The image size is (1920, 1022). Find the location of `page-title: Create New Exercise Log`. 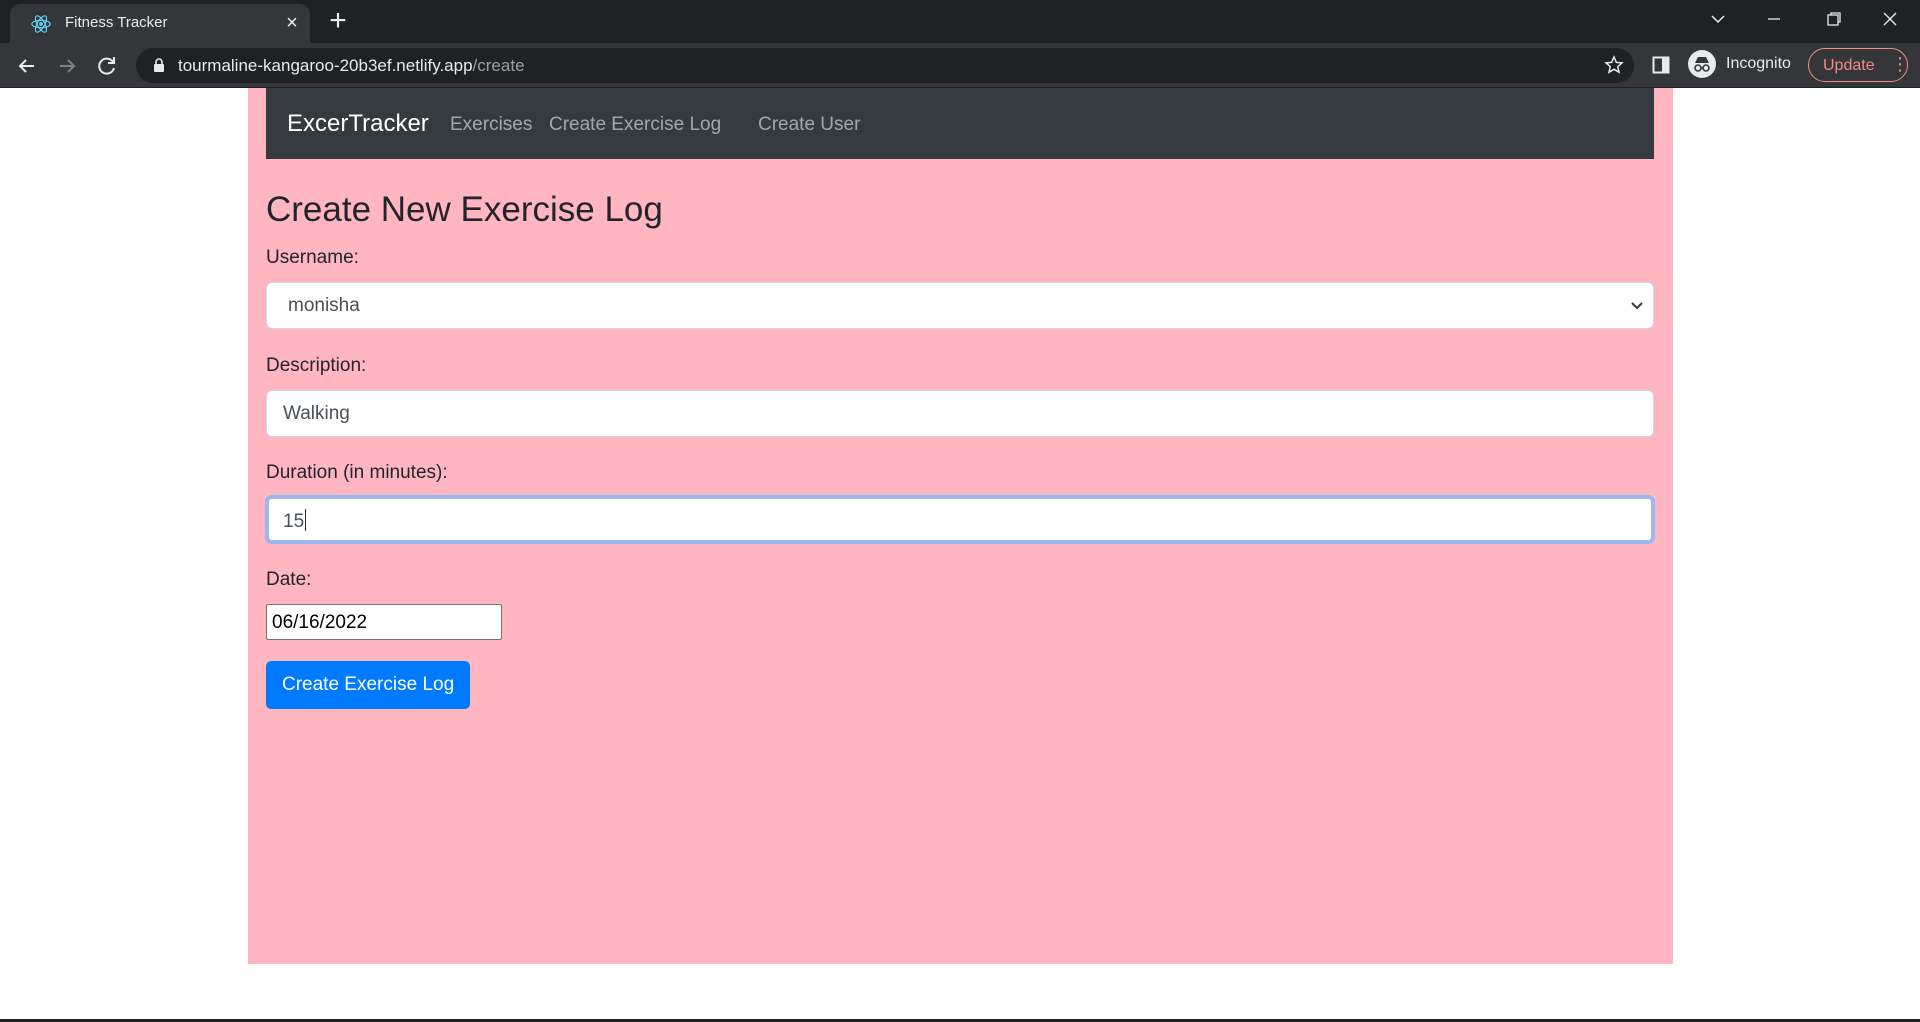

page-title: Create New Exercise Log is located at coordinates (464, 209).